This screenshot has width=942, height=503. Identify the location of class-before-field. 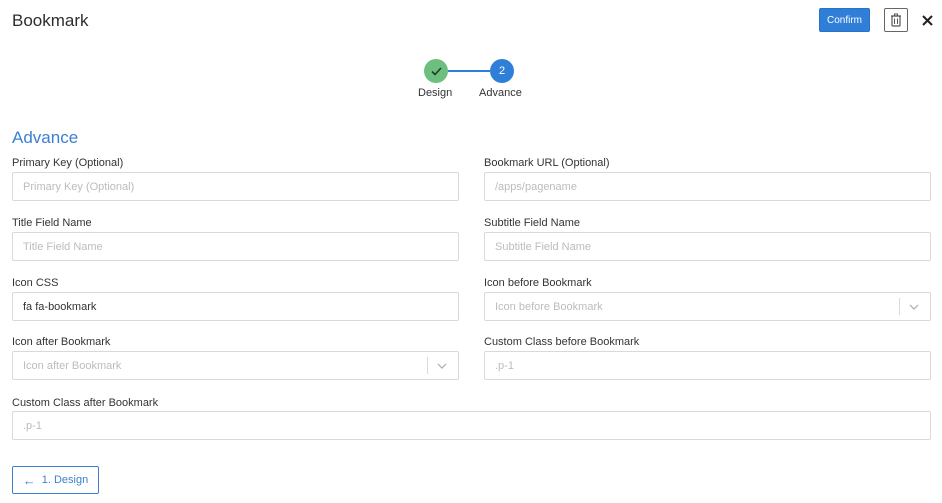
(707, 365).